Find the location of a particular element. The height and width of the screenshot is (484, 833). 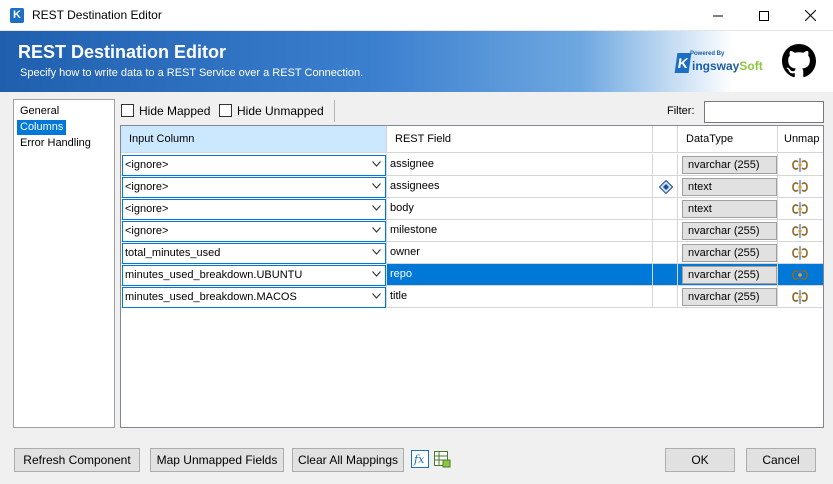

logo-wordmark: ingswaySoft is located at coordinates (727, 66).